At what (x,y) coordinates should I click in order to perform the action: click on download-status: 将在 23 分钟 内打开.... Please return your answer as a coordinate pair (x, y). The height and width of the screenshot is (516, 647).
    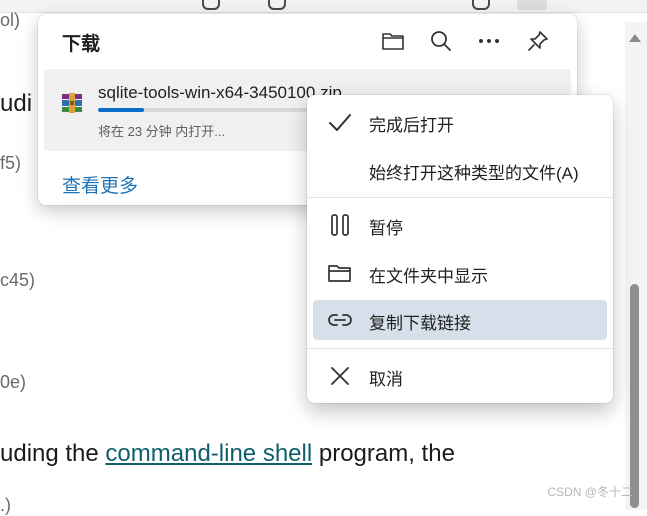
    Looking at the image, I should click on (162, 131).